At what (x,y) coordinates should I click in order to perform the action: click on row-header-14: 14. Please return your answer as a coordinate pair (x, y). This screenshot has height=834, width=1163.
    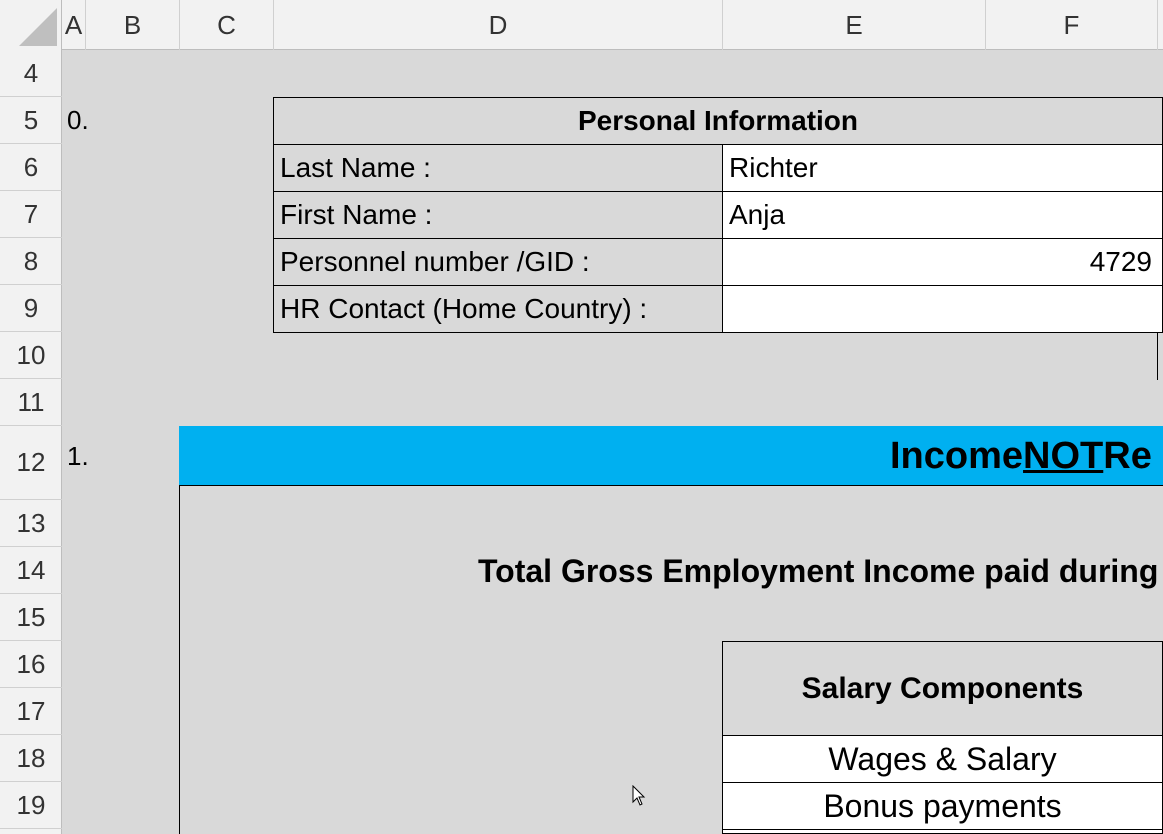
    Looking at the image, I should click on (31, 570).